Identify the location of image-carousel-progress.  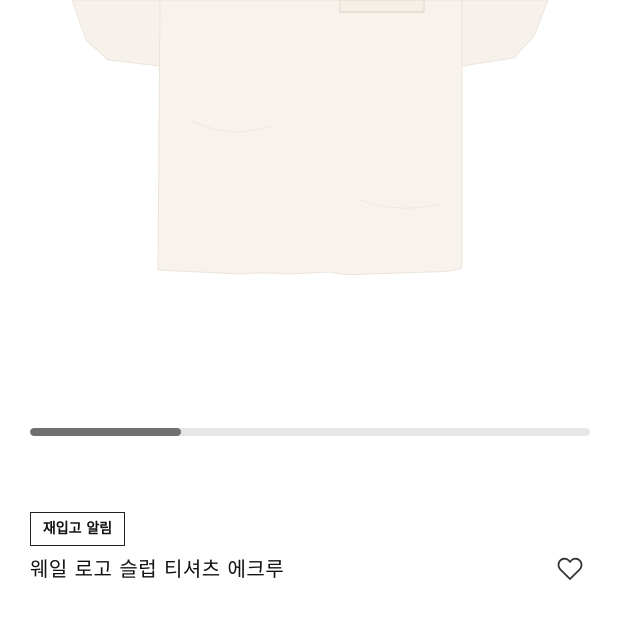
(310, 432).